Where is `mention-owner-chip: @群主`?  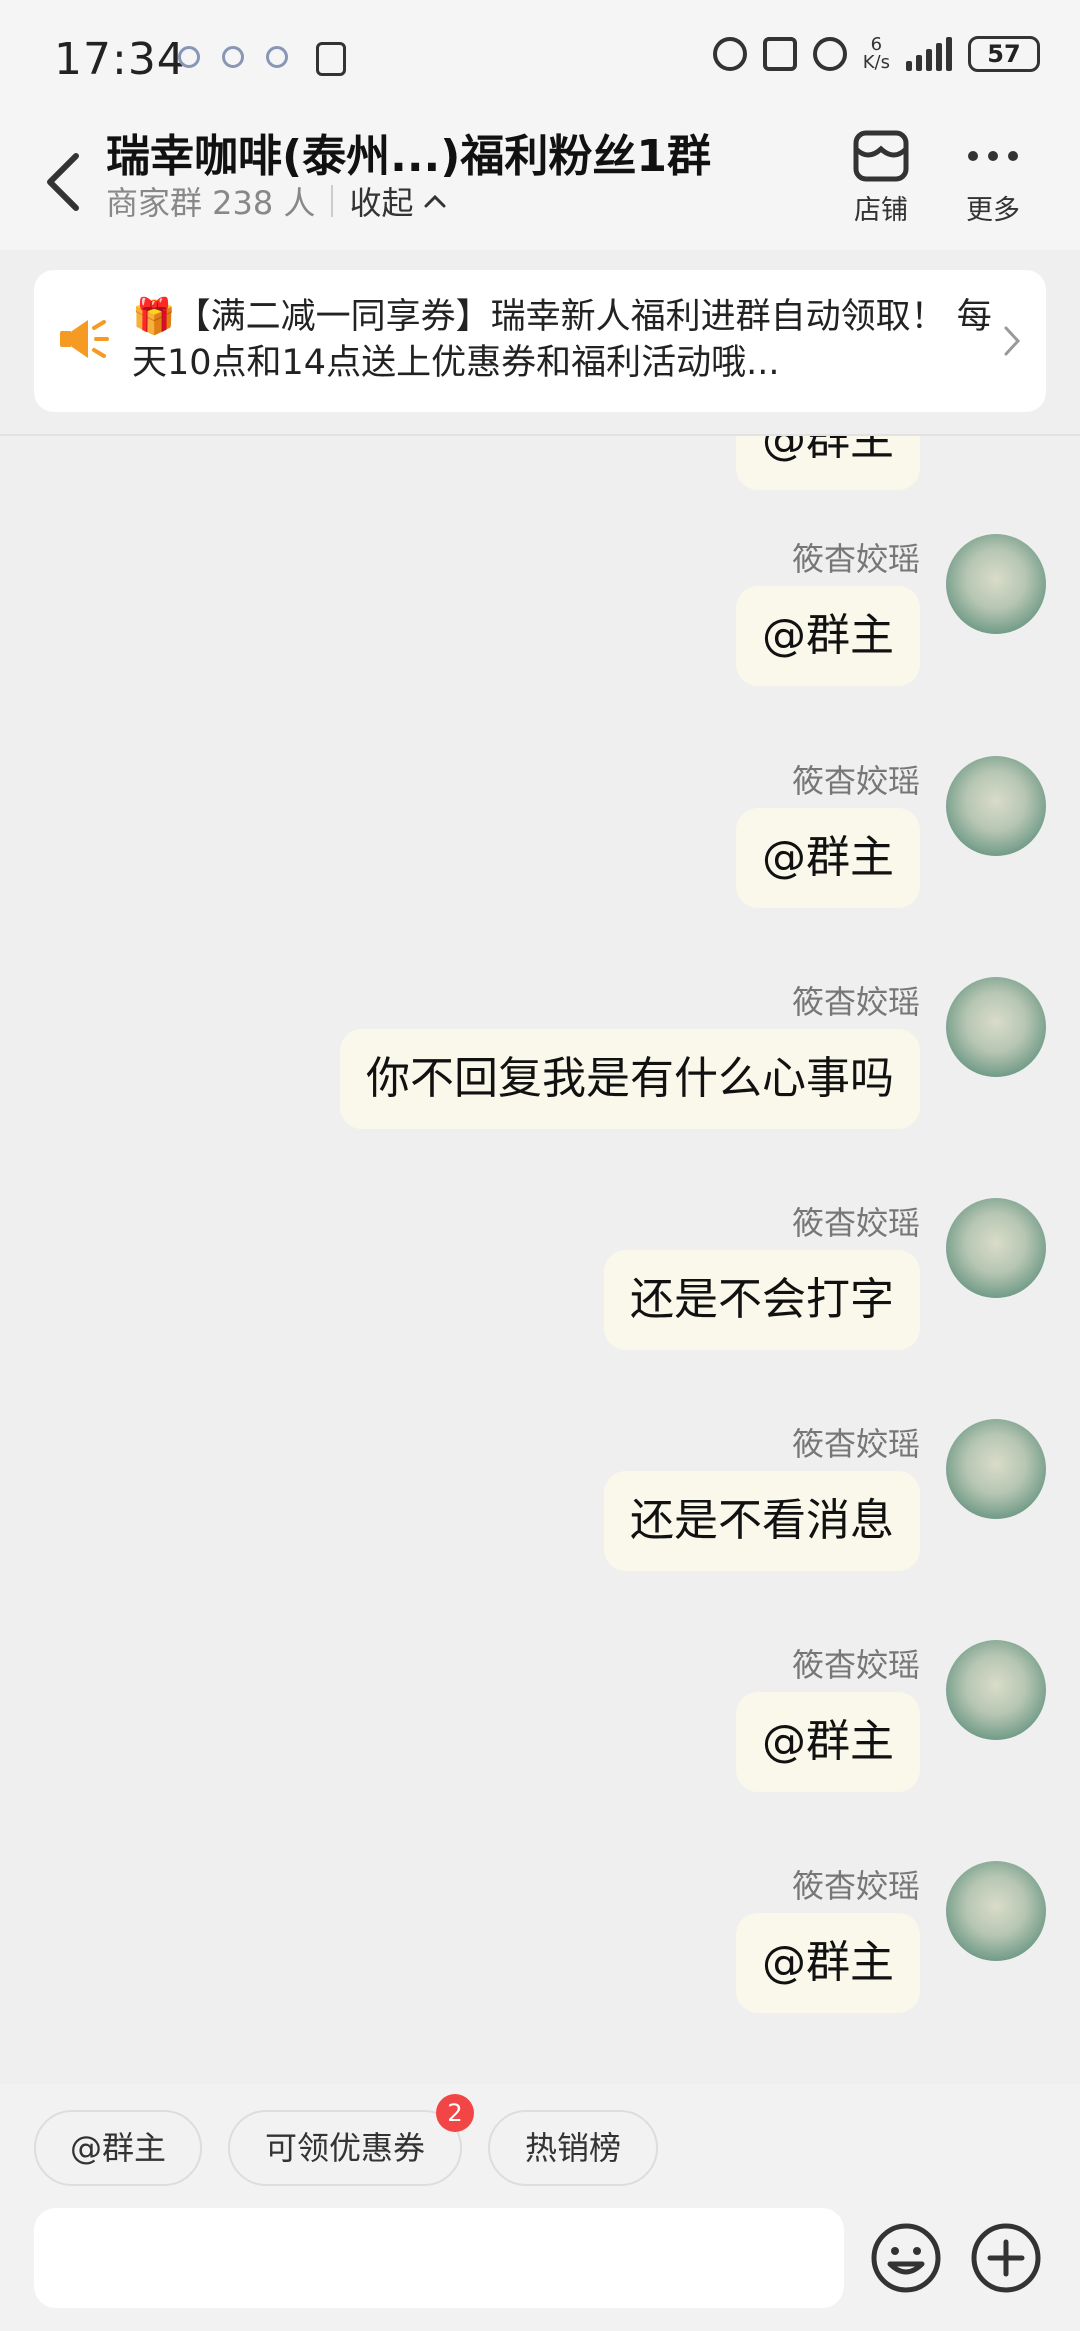
mention-owner-chip: @群主 is located at coordinates (118, 2148).